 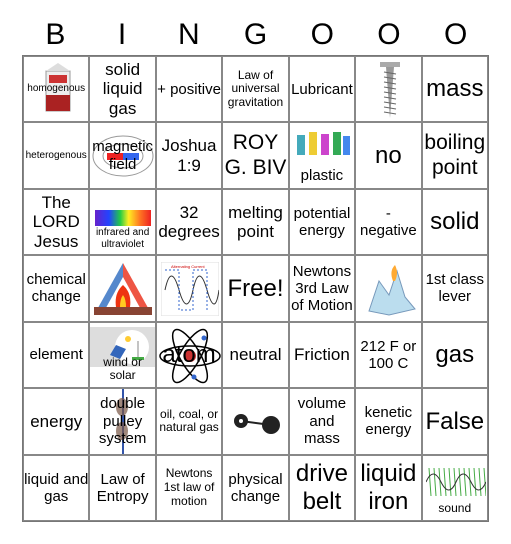 I want to click on screw-icon, so click(x=390, y=90).